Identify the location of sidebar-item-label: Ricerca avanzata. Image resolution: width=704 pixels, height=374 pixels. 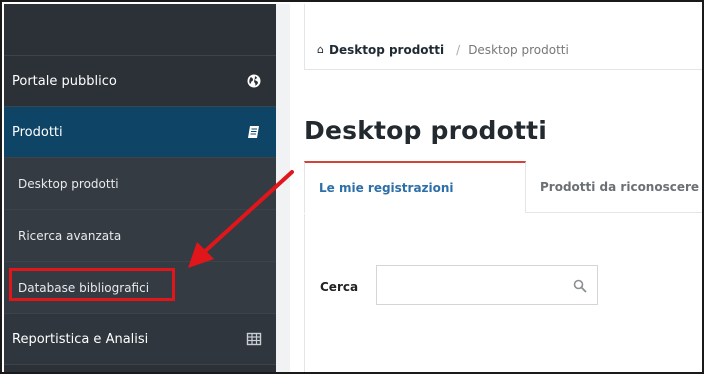
(70, 235).